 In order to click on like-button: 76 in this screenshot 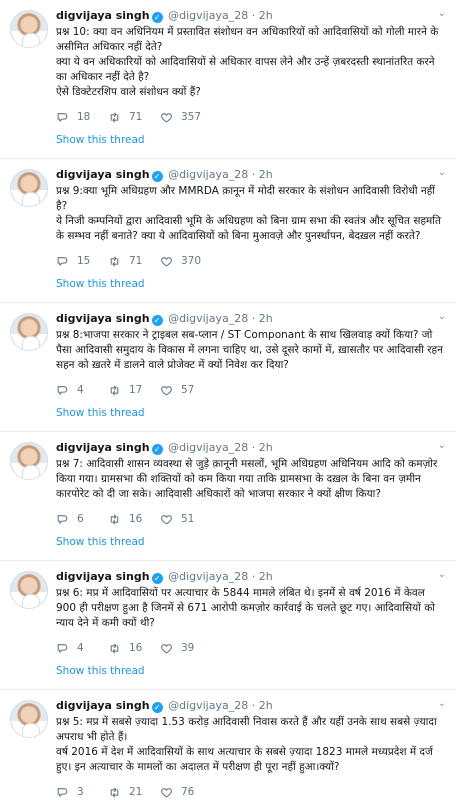, I will do `click(186, 792)`.